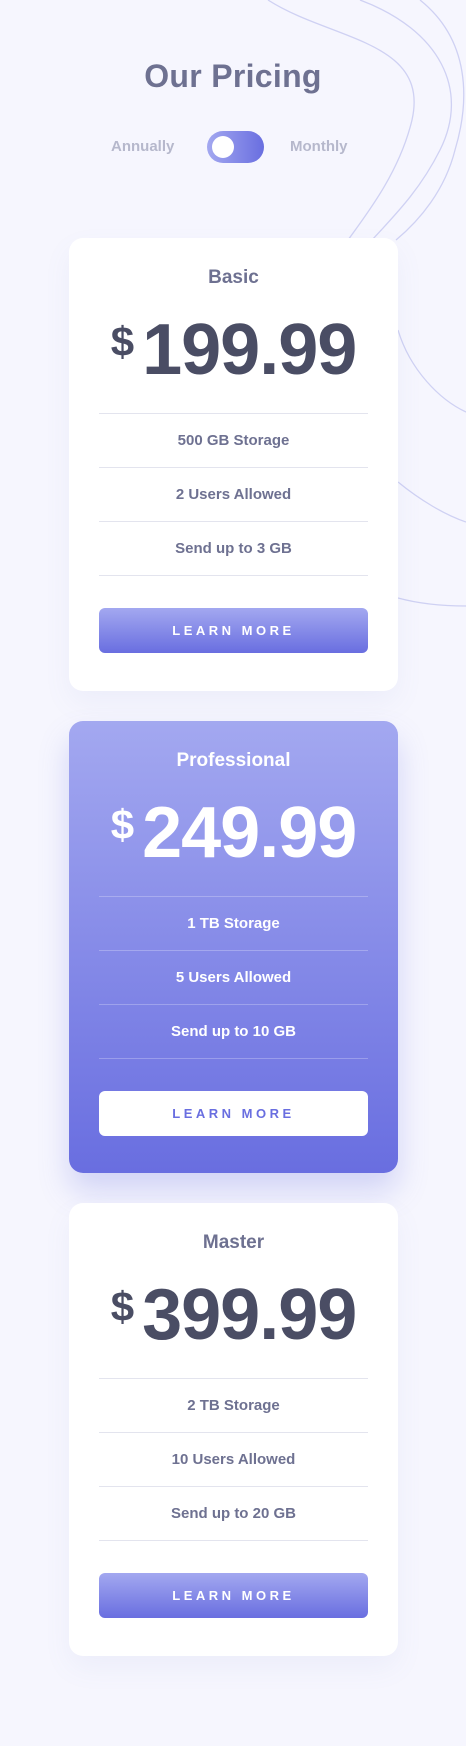 Image resolution: width=466 pixels, height=1746 pixels. I want to click on page-title: Our Pricing, so click(233, 76).